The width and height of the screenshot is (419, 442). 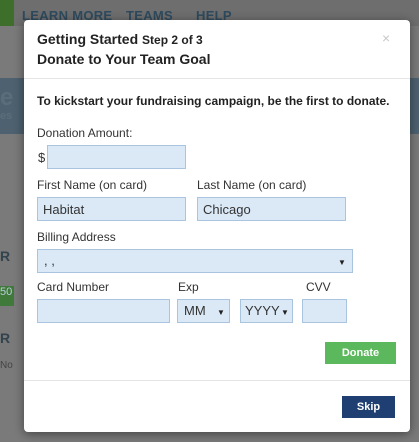 What do you see at coordinates (172, 40) in the screenshot?
I see `step-indicator: Step 2 of 3` at bounding box center [172, 40].